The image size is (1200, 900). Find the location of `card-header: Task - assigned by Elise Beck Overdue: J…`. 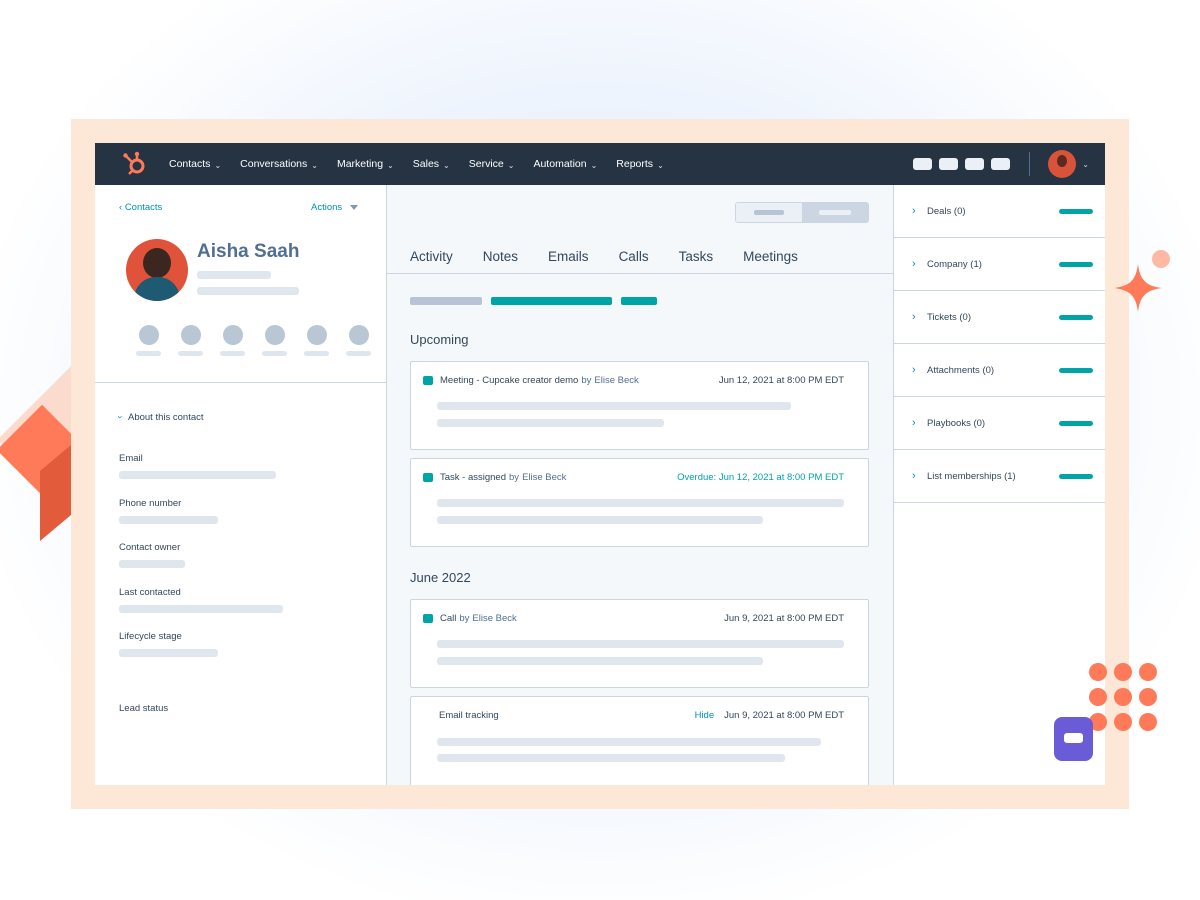

card-header: Task - assigned by Elise Beck Overdue: J… is located at coordinates (633, 477).